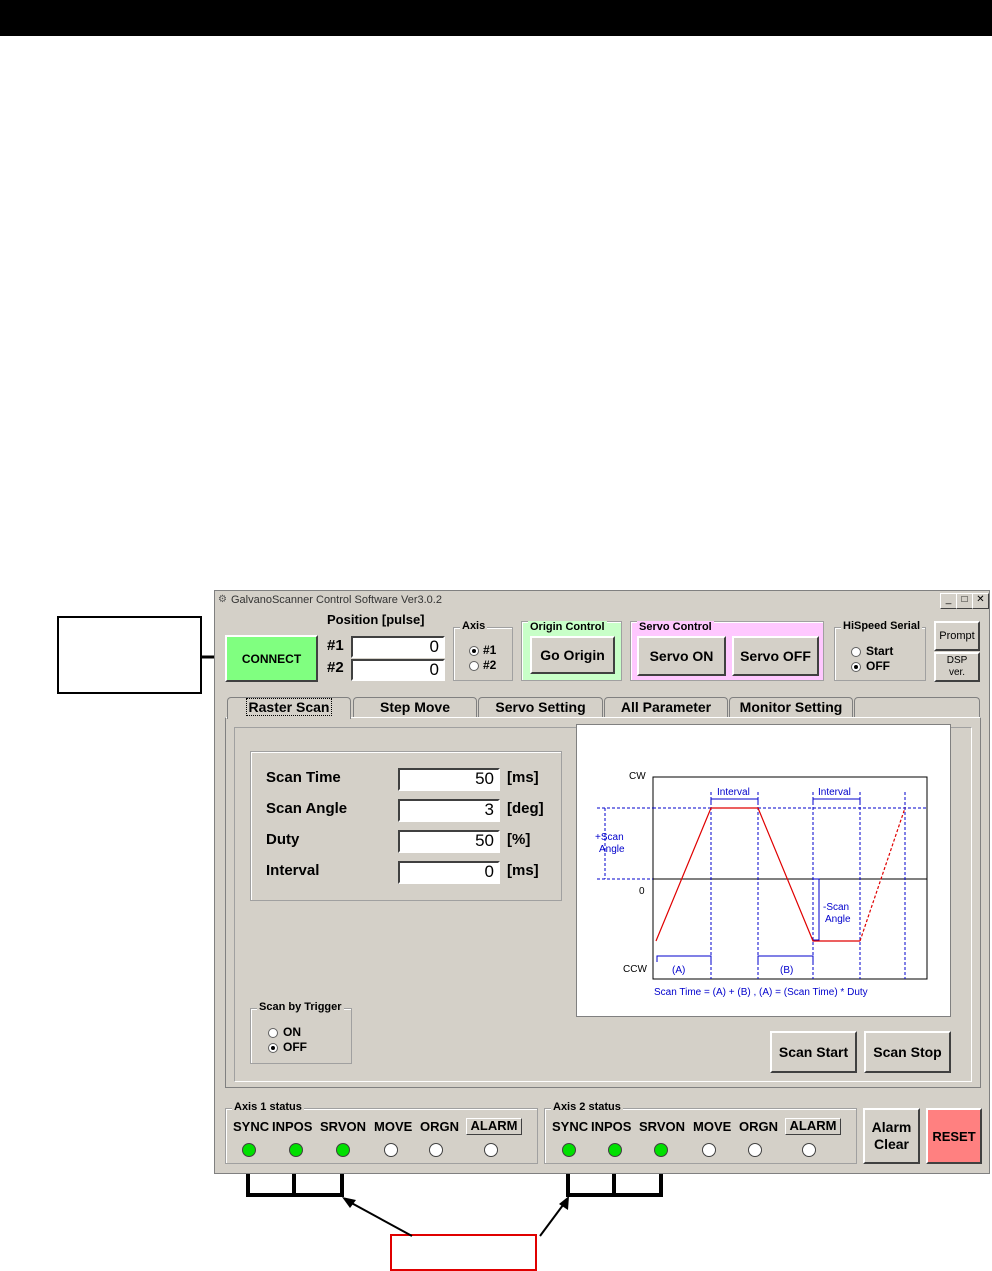  Describe the element at coordinates (222, 599) in the screenshot. I see `app-icon: ⚙` at that location.